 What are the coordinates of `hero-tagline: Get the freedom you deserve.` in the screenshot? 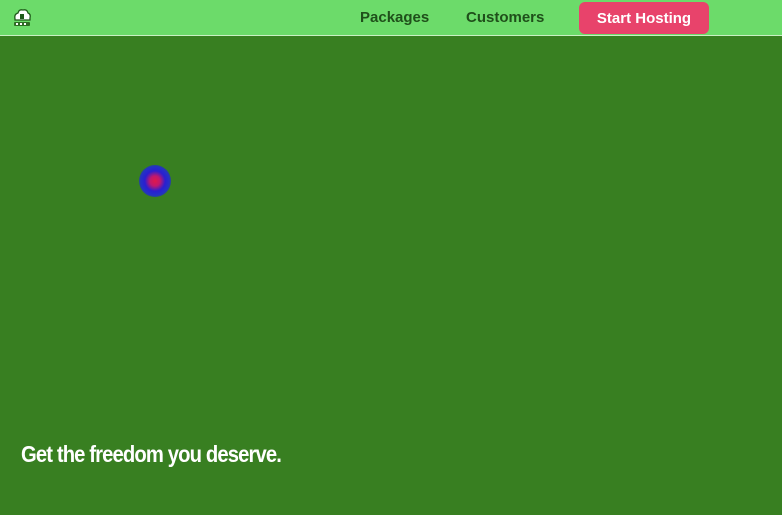 It's located at (151, 454).